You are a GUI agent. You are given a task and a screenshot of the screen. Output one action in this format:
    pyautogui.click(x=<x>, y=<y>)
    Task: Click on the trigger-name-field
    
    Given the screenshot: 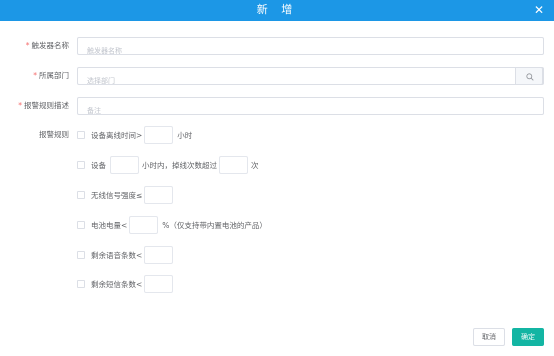 What is the action you would take?
    pyautogui.click(x=310, y=48)
    